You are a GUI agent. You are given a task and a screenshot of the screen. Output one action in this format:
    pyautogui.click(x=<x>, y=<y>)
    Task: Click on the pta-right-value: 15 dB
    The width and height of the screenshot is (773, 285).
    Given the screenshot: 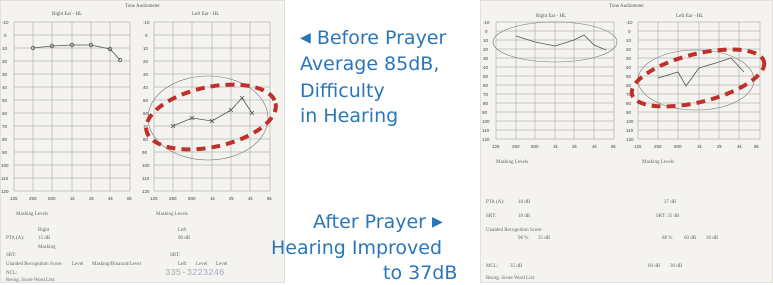 What is the action you would take?
    pyautogui.click(x=44, y=238)
    